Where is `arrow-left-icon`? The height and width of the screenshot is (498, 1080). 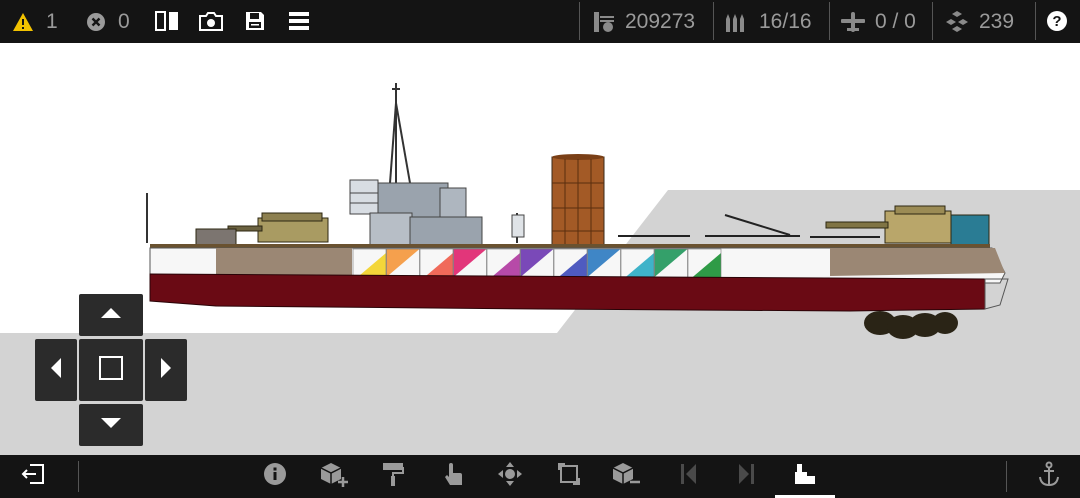 arrow-left-icon is located at coordinates (56, 370).